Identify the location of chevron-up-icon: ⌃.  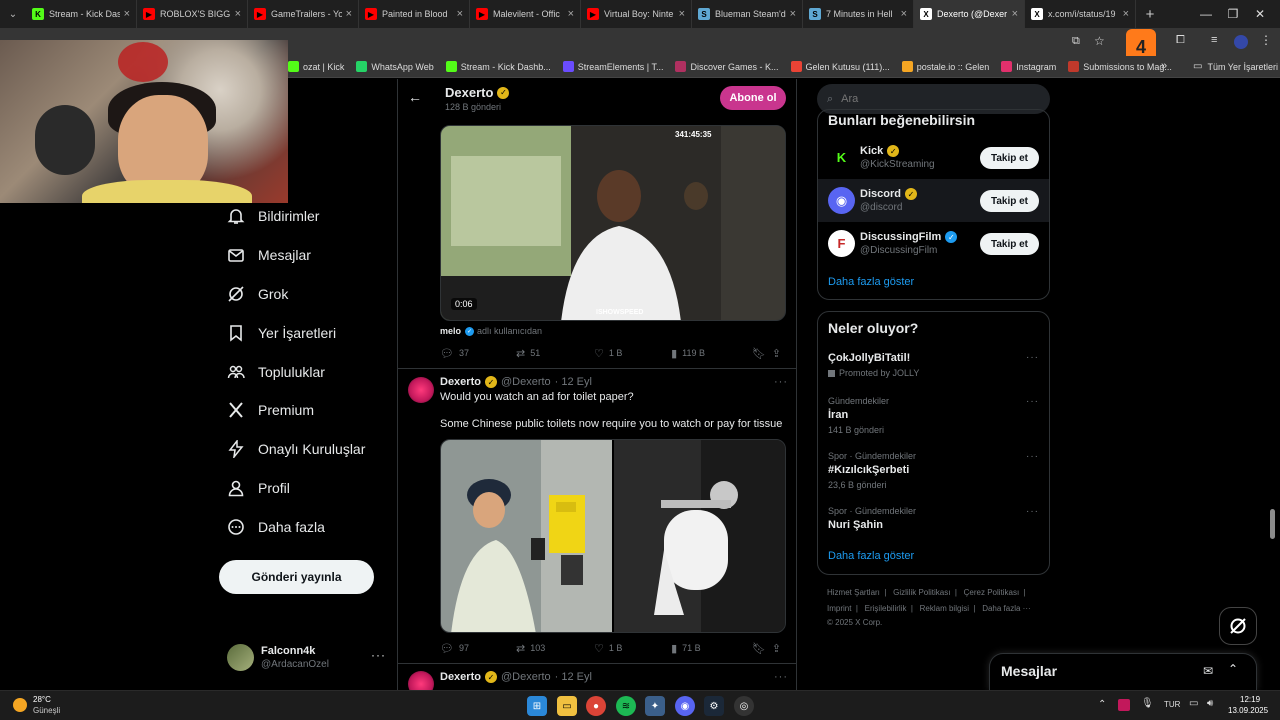
(1233, 669).